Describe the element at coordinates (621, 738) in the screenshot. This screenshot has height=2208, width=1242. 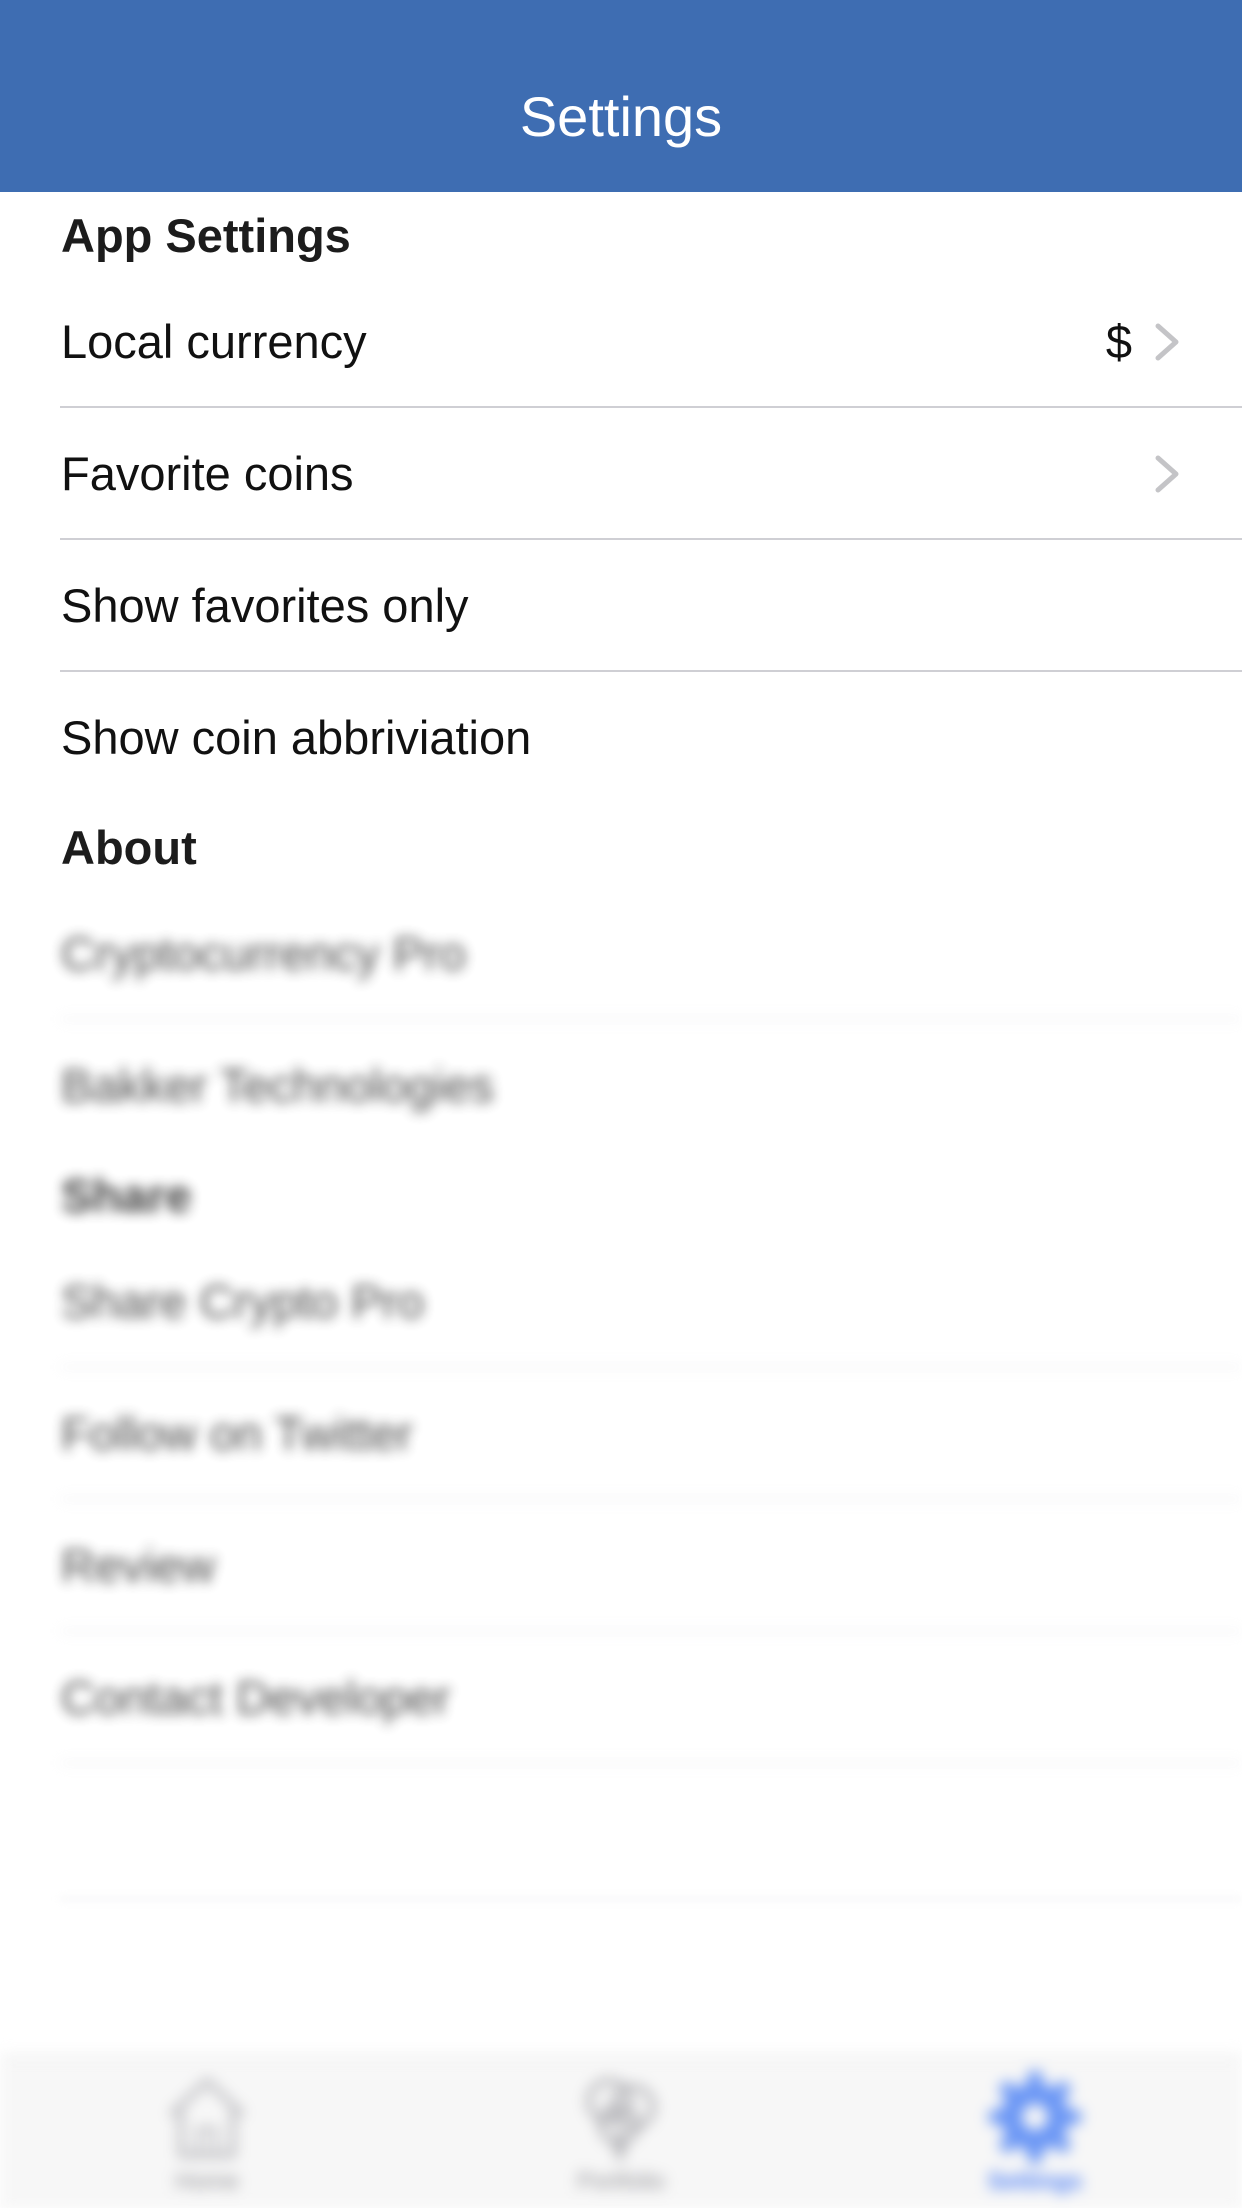
I see `row-show-coin-abbreviation: Show coin abbriviation` at that location.